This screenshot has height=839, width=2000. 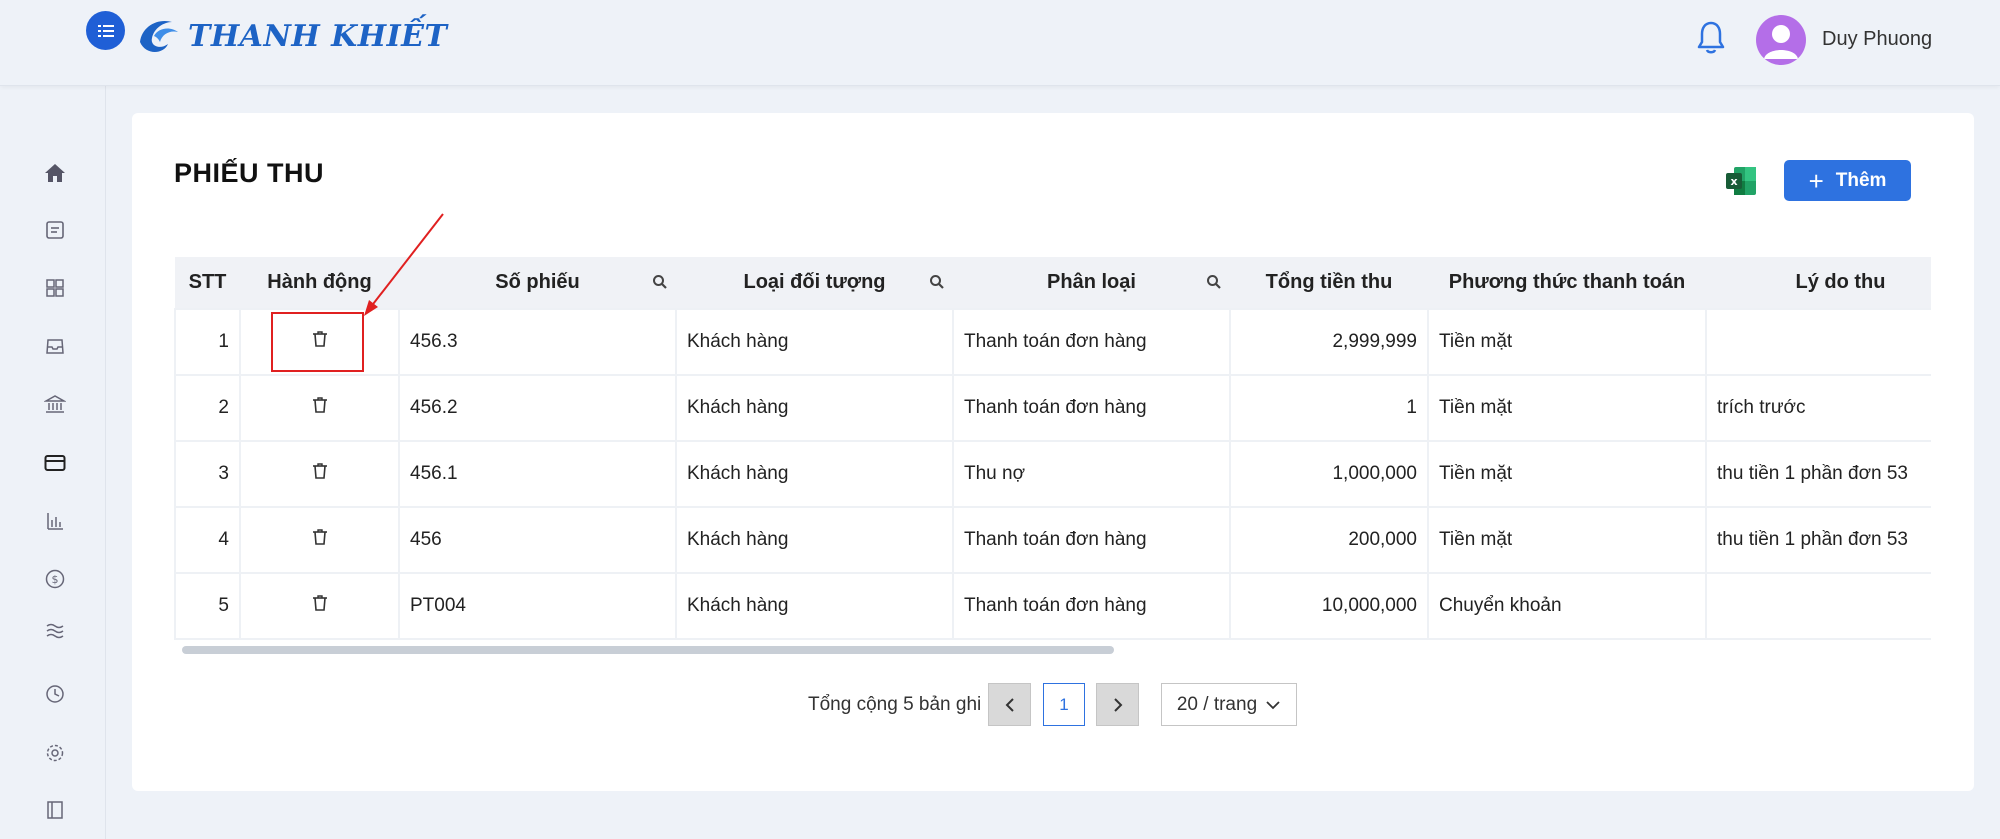 What do you see at coordinates (814, 283) in the screenshot?
I see `column-header-object-type: Loại đối tượng` at bounding box center [814, 283].